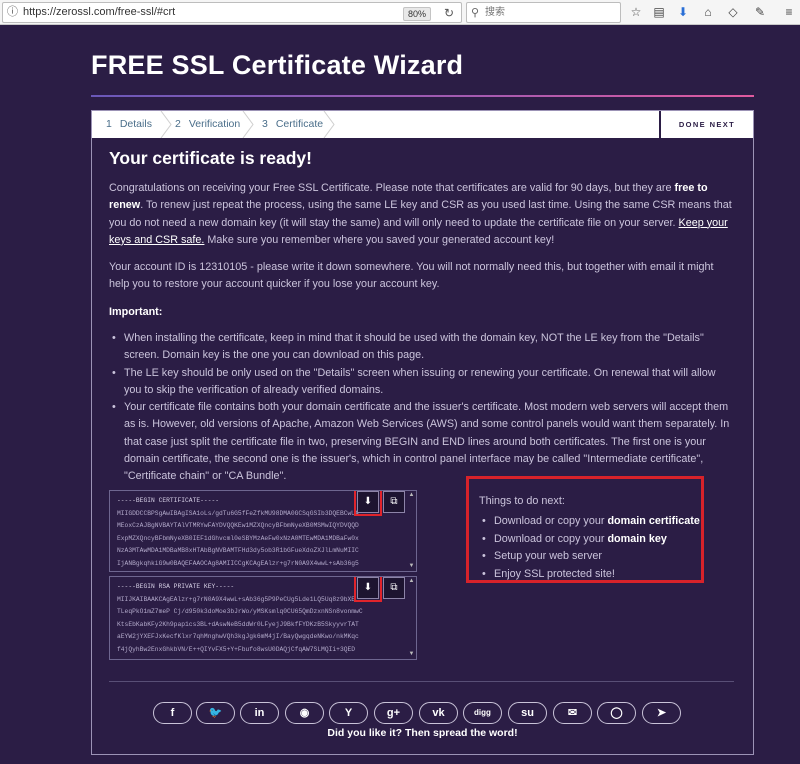  What do you see at coordinates (422, 96) in the screenshot?
I see `title-divider` at bounding box center [422, 96].